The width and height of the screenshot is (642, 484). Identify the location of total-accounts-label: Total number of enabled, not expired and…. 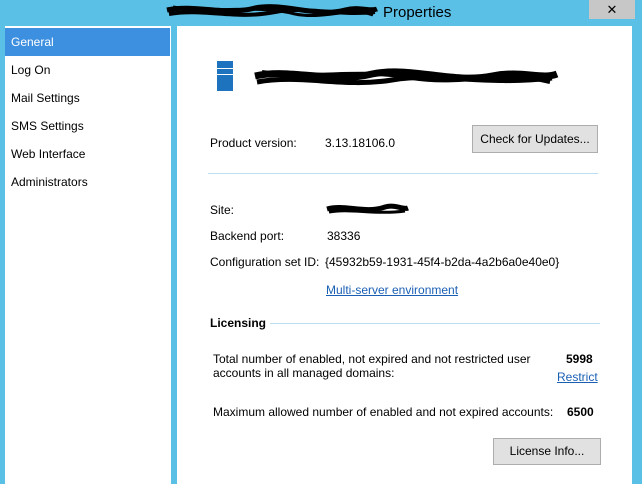
(372, 366).